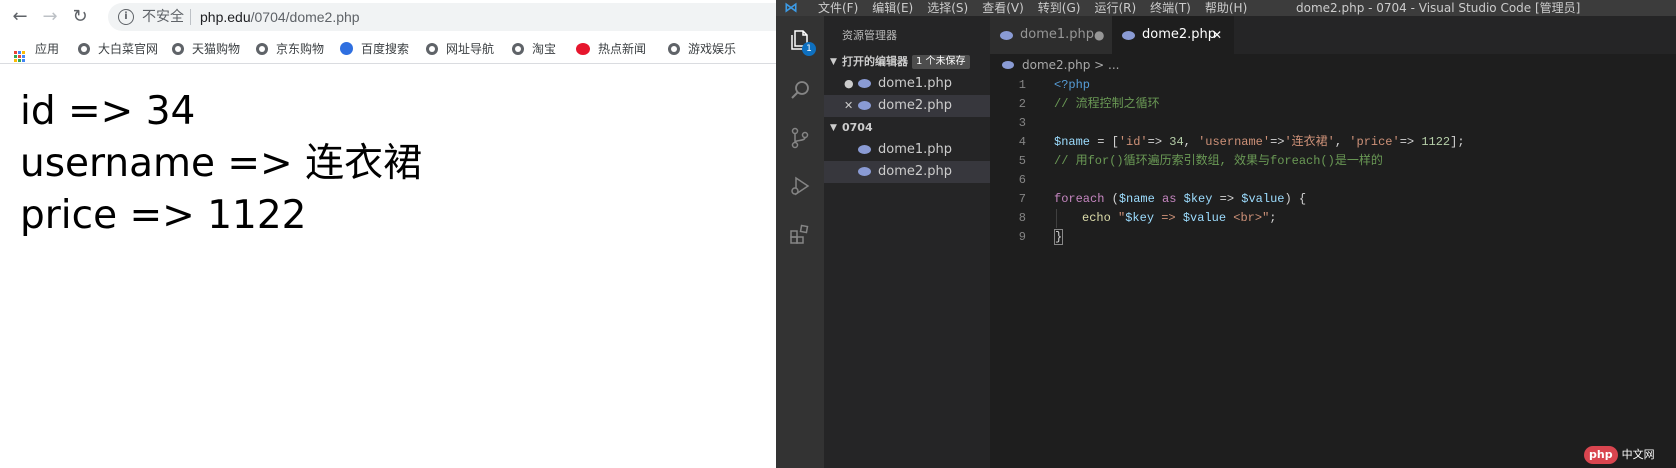 Image resolution: width=1676 pixels, height=468 pixels. Describe the element at coordinates (1022, 123) in the screenshot. I see `line-number: 3` at that location.